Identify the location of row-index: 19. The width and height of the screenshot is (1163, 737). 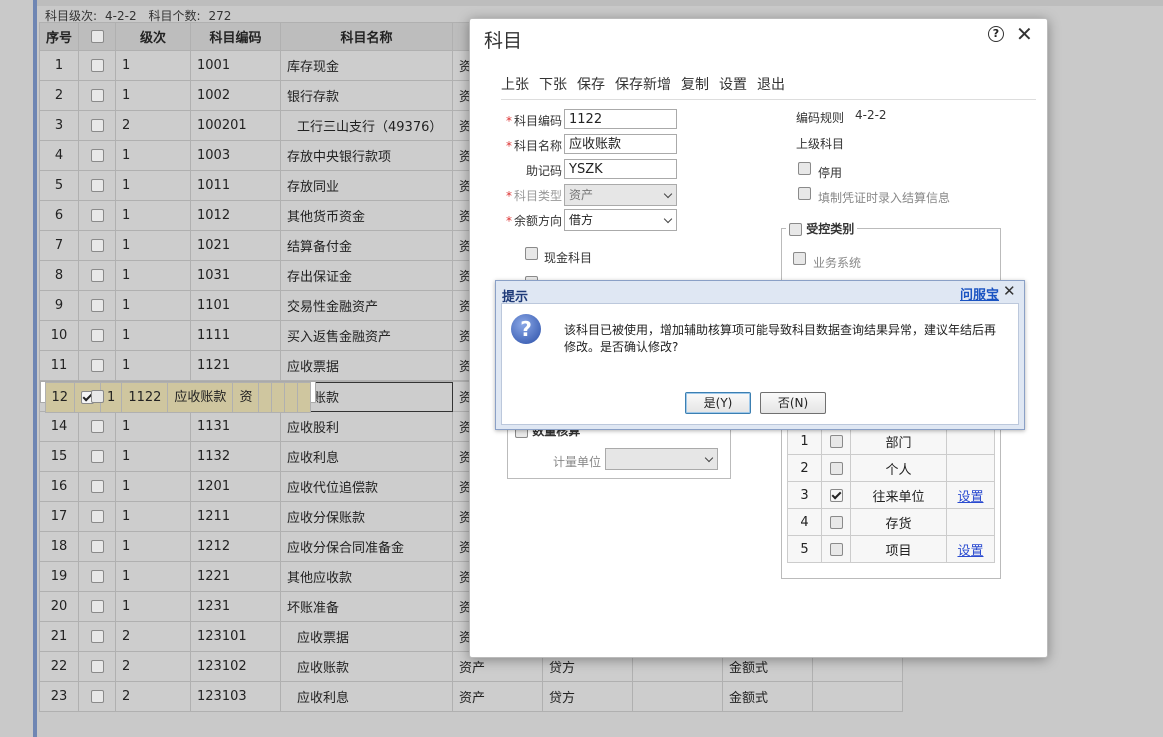
(59, 576).